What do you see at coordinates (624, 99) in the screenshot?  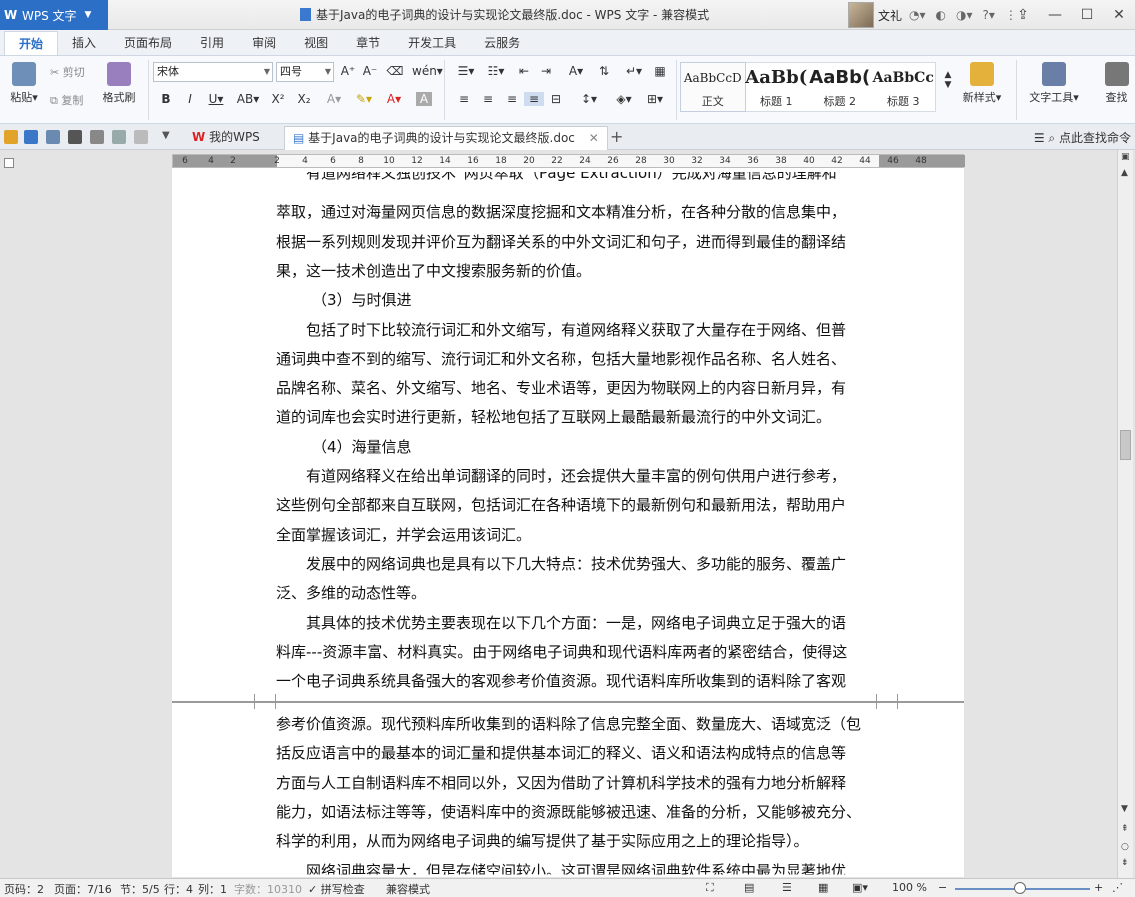 I see `shading-icon: ◈▾` at bounding box center [624, 99].